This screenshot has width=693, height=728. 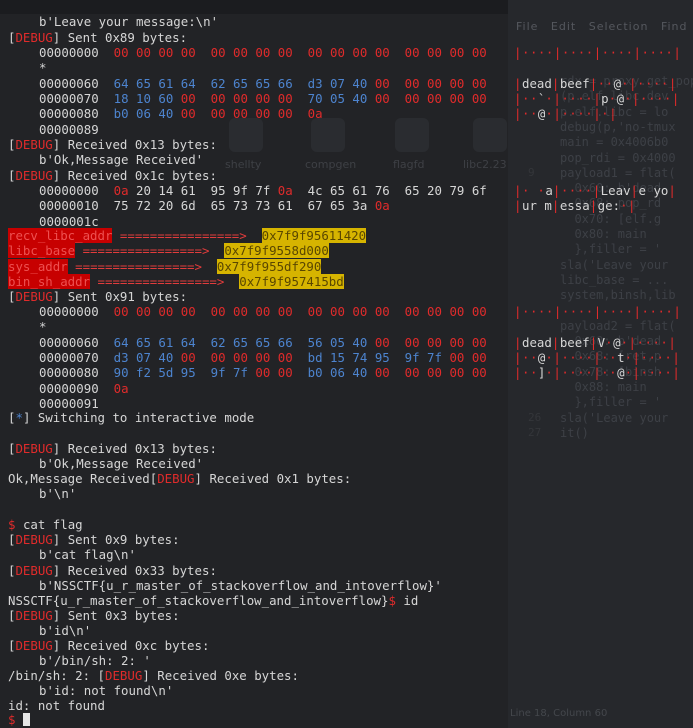 I want to click on hexdump-row: 00000090 0a, so click(x=68, y=388).